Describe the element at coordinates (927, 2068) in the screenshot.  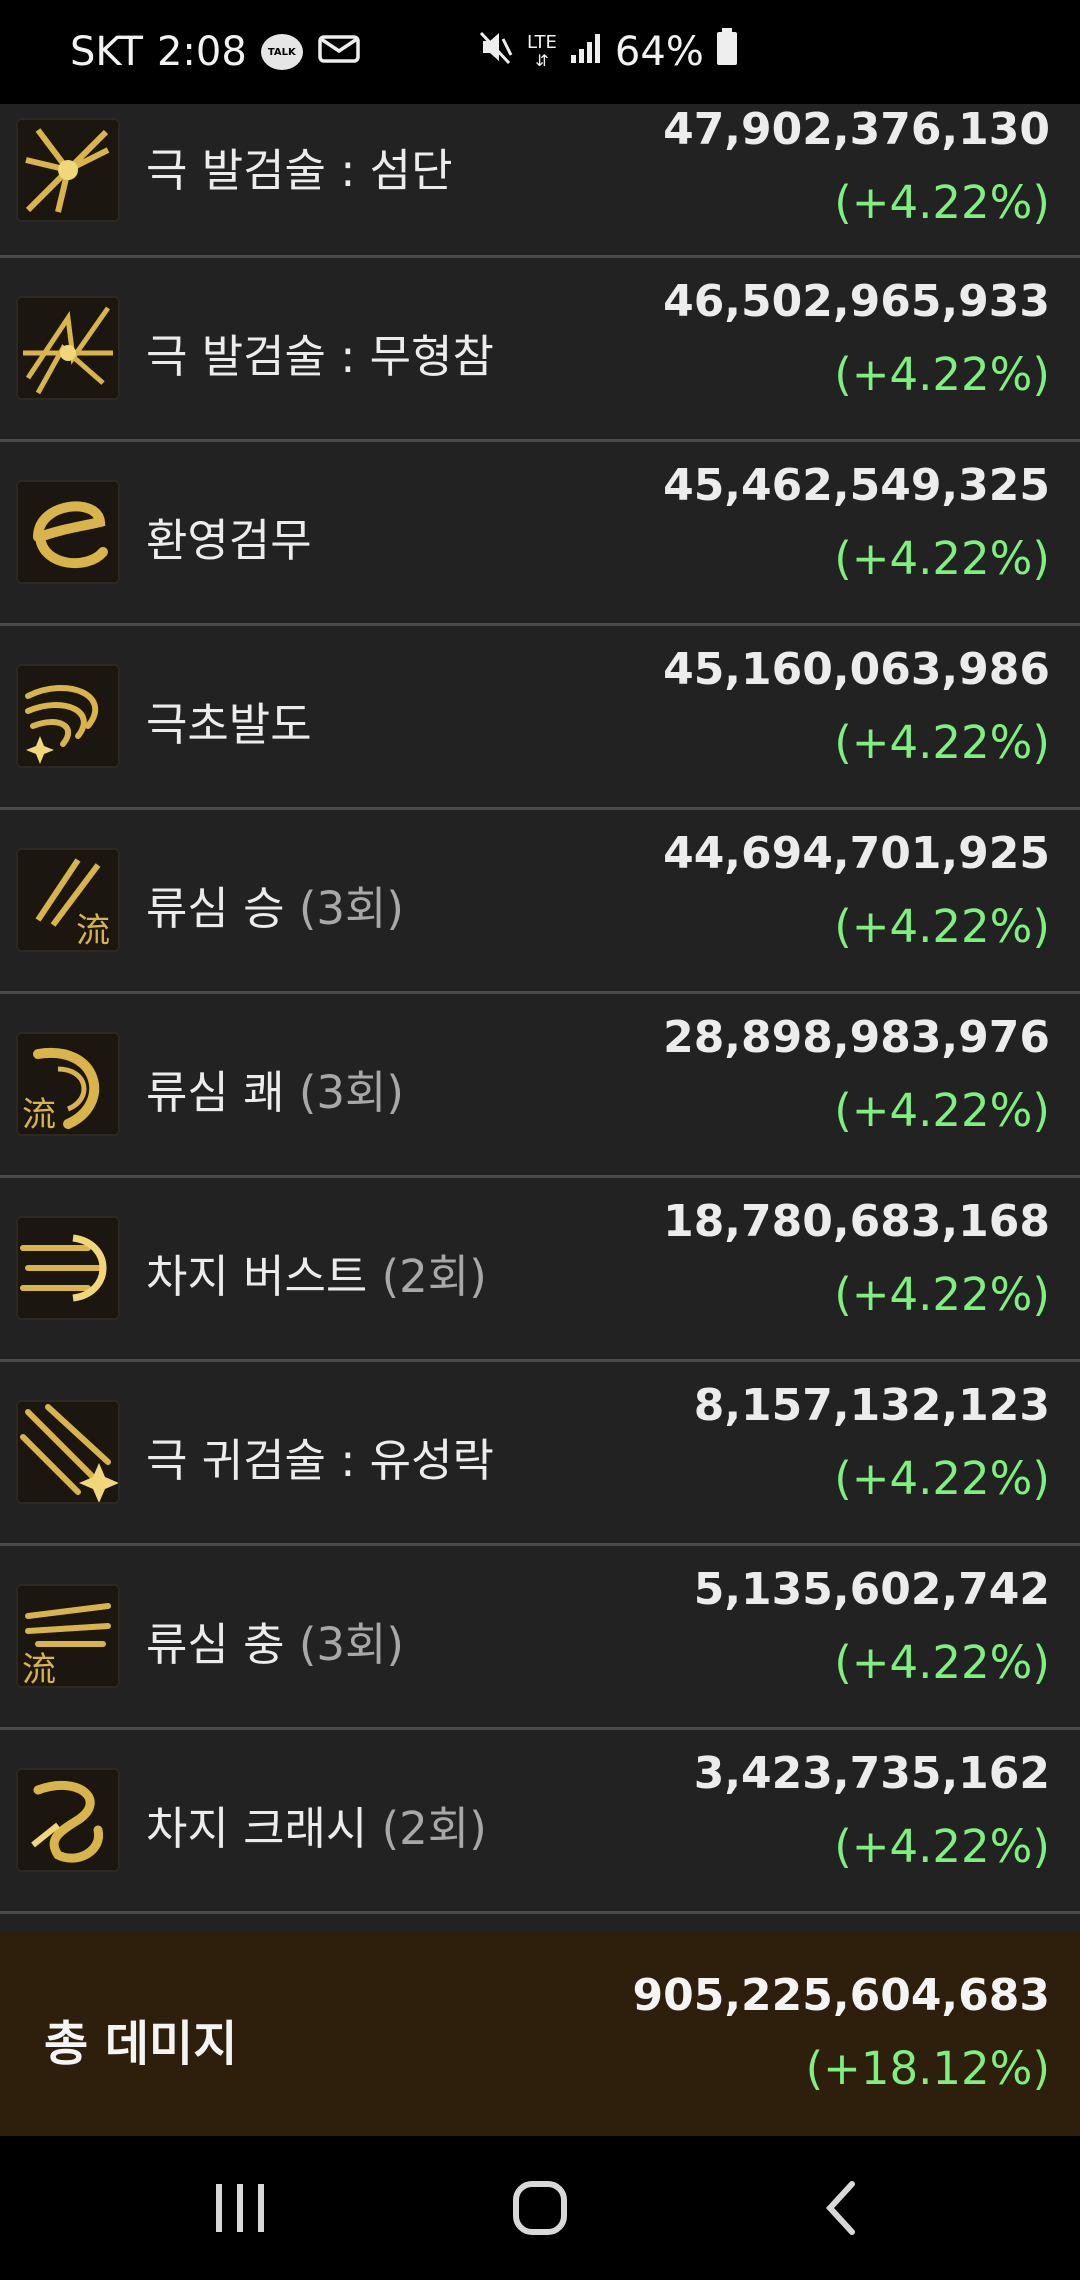
I see `total-damage-change: (+18.12%)` at that location.